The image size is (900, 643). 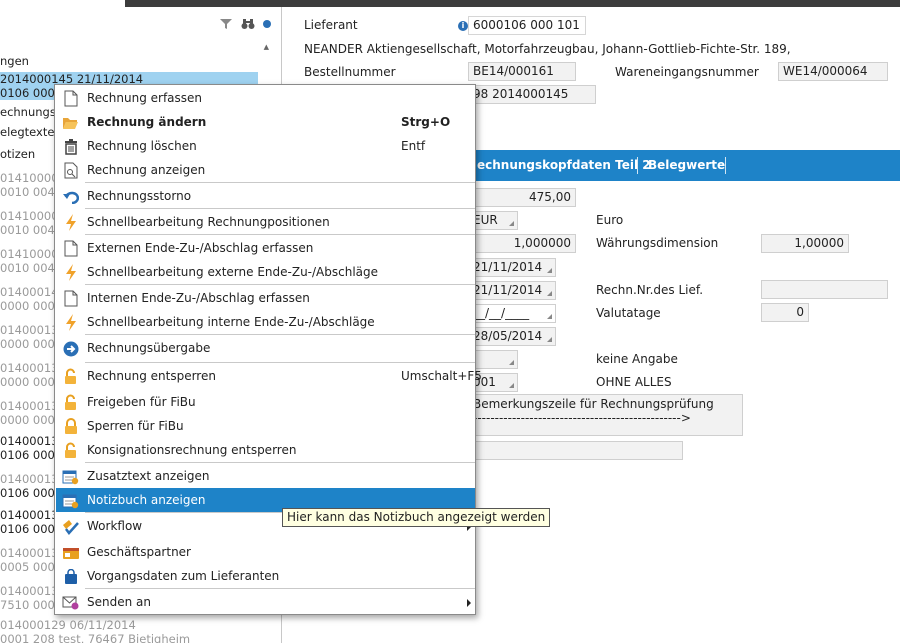 What do you see at coordinates (14, 61) in the screenshot?
I see `tree-item: ngen` at bounding box center [14, 61].